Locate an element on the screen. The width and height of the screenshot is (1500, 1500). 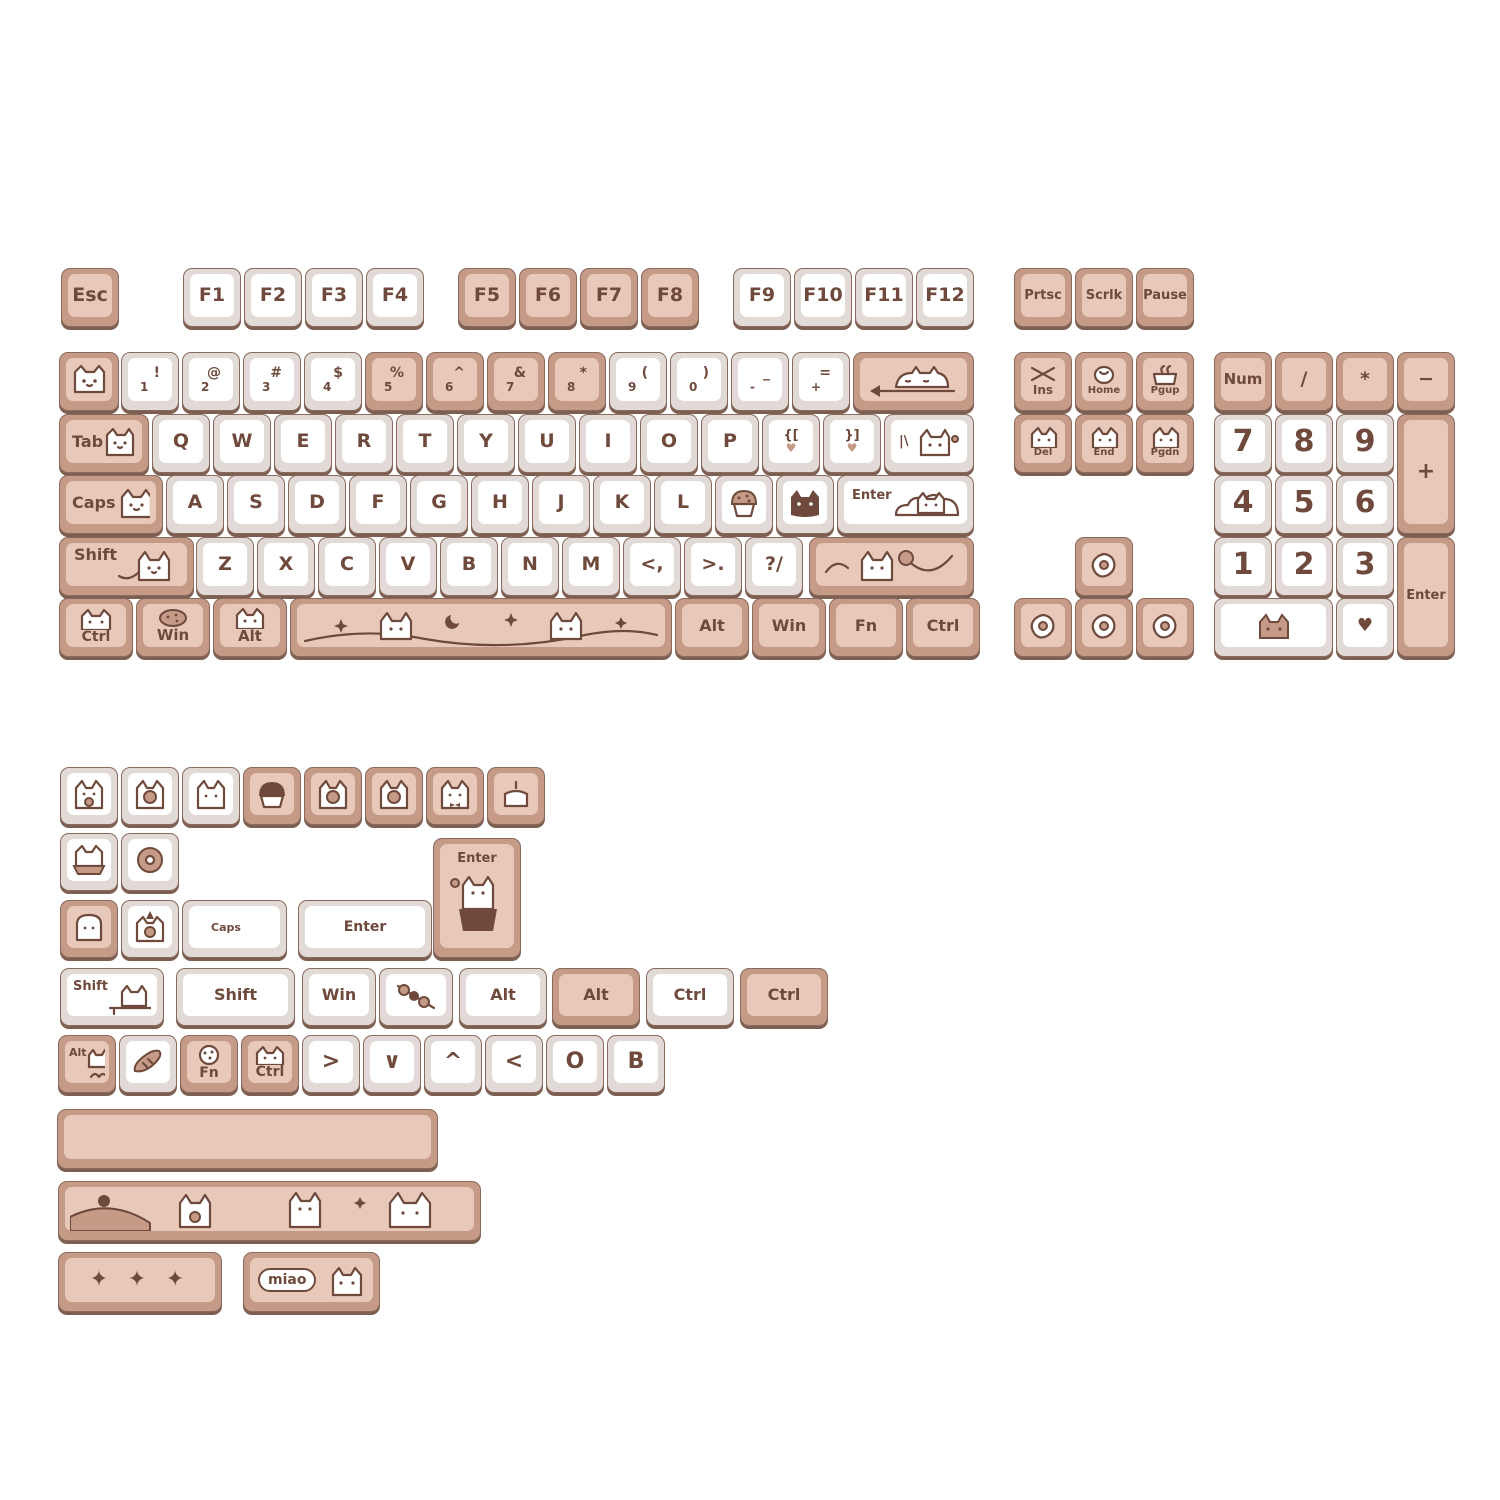
key-f7: F7 is located at coordinates (609, 297).